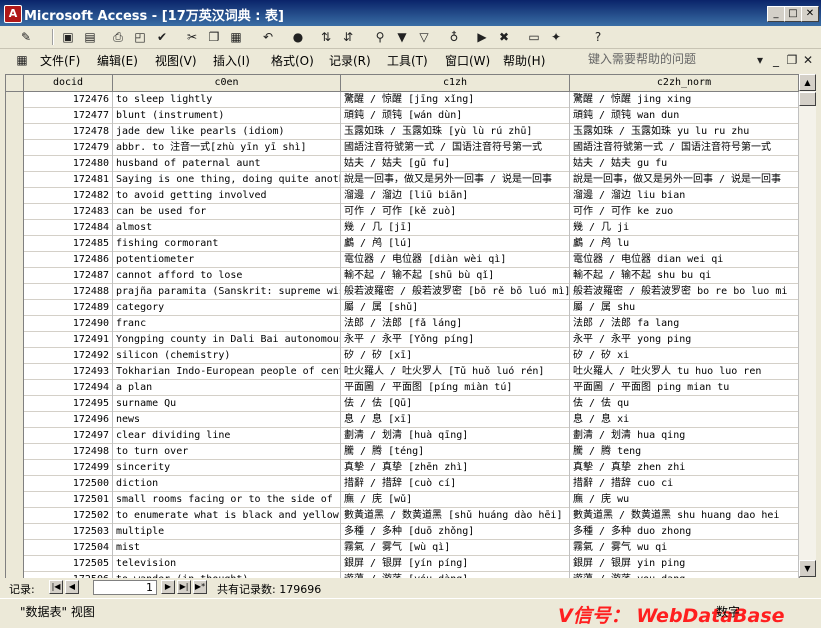  What do you see at coordinates (184, 587) in the screenshot?
I see `last-record-button: ▶|` at bounding box center [184, 587].